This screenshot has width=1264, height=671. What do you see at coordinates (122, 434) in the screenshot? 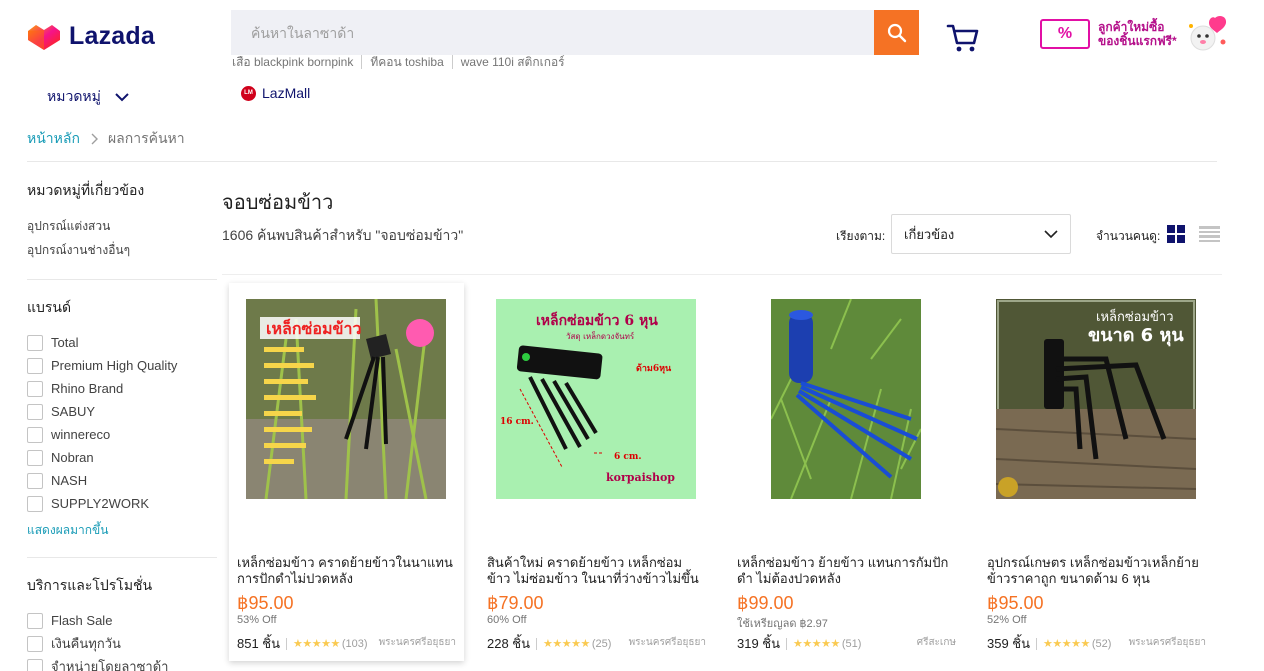
I see `brand-filter-option: winnereco` at bounding box center [122, 434].